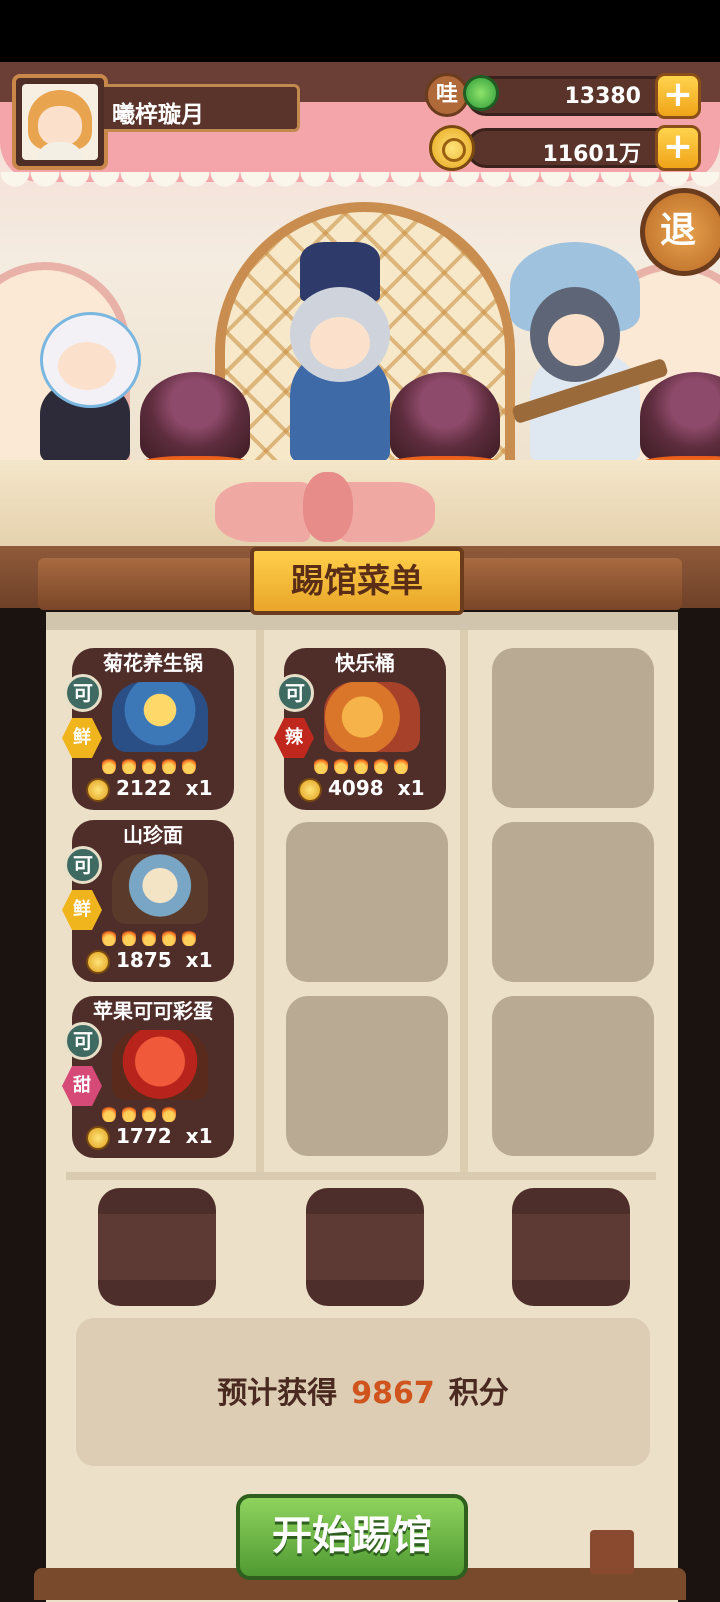 The height and width of the screenshot is (1602, 720). I want to click on add-jade-button: +, so click(678, 96).